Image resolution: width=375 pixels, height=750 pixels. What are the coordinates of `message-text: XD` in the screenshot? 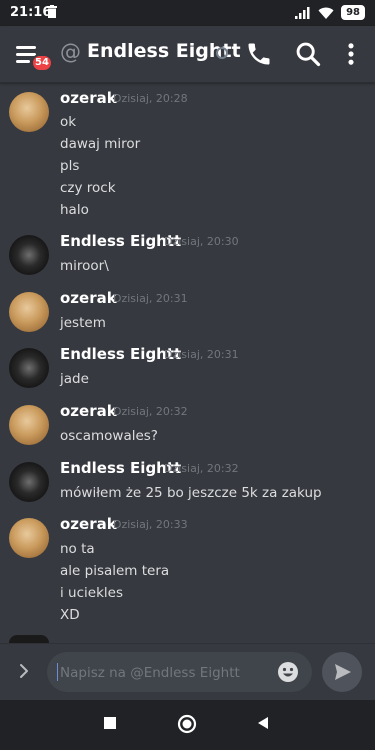 It's located at (70, 615).